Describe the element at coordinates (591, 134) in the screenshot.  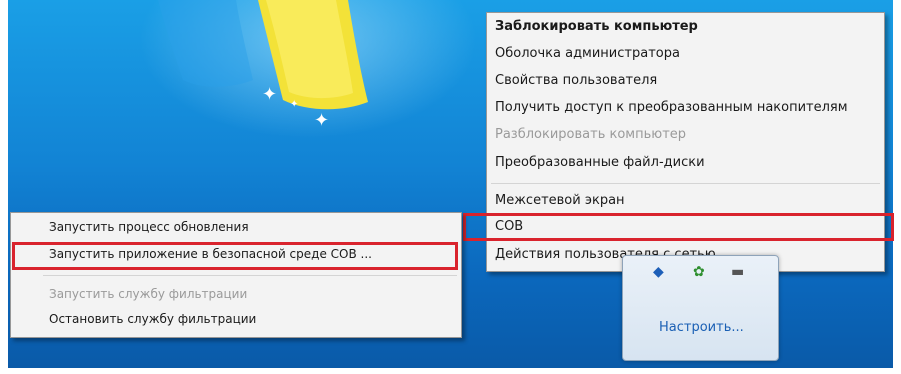
I see `menu-item-unlock-computer: Разблокировать компьютер` at that location.